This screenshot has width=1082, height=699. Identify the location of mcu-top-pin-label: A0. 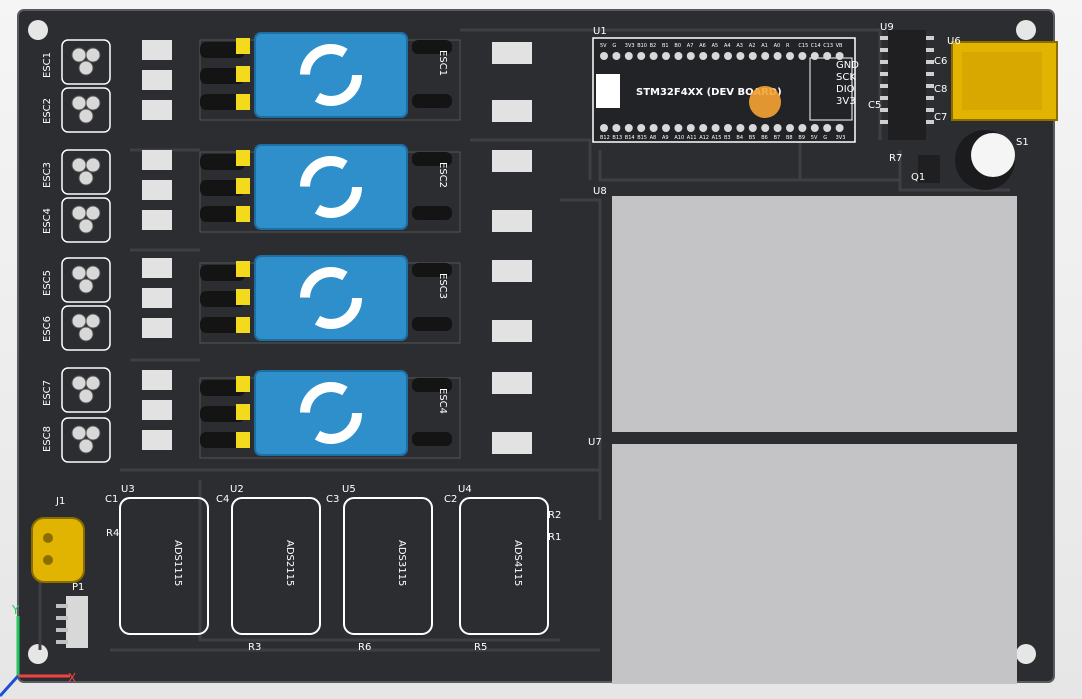
(777, 46).